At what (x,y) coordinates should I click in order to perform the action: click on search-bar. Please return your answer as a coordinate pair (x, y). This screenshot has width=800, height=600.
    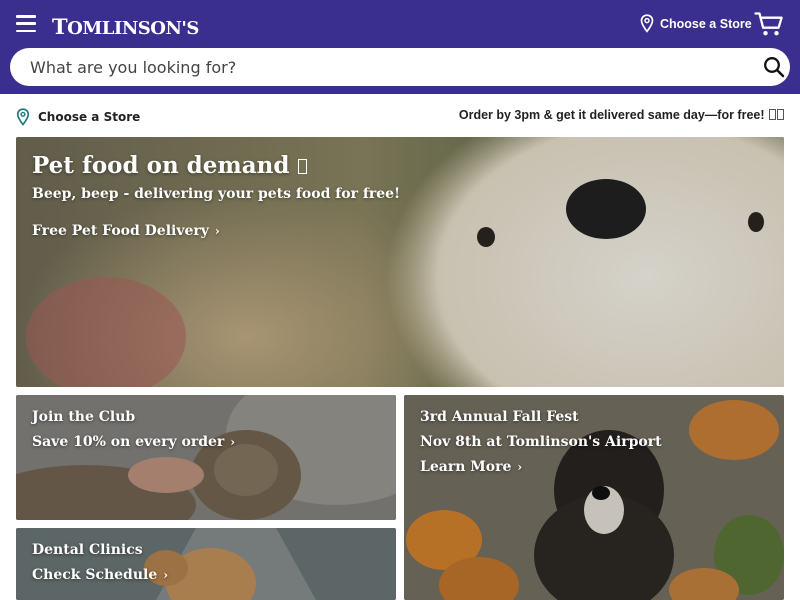
    Looking at the image, I should click on (400, 67).